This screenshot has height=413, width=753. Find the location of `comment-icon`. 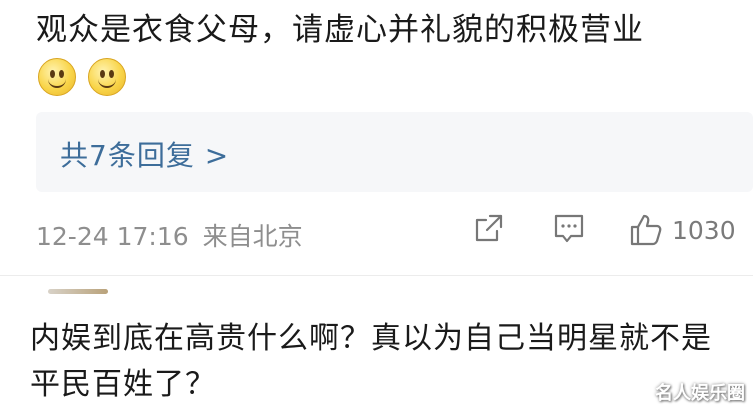

comment-icon is located at coordinates (569, 228).